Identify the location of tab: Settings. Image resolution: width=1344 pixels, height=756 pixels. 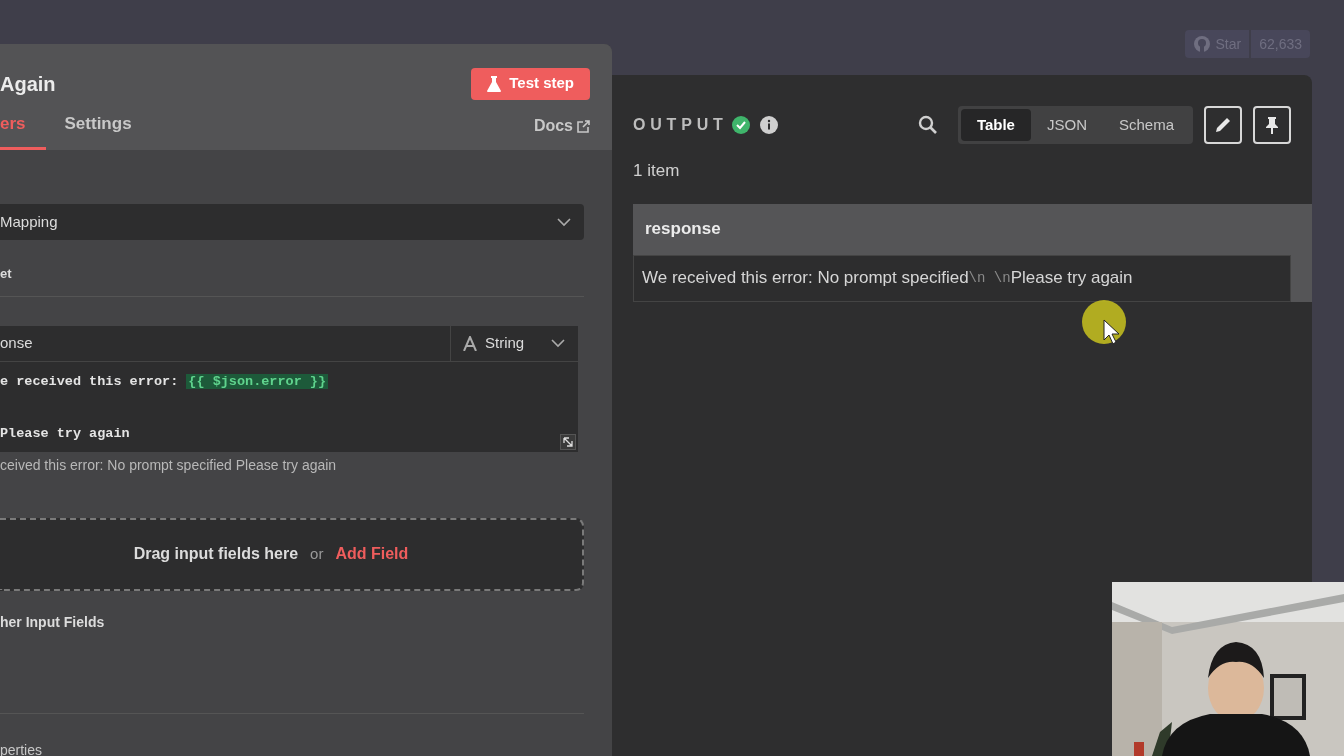
(98, 125).